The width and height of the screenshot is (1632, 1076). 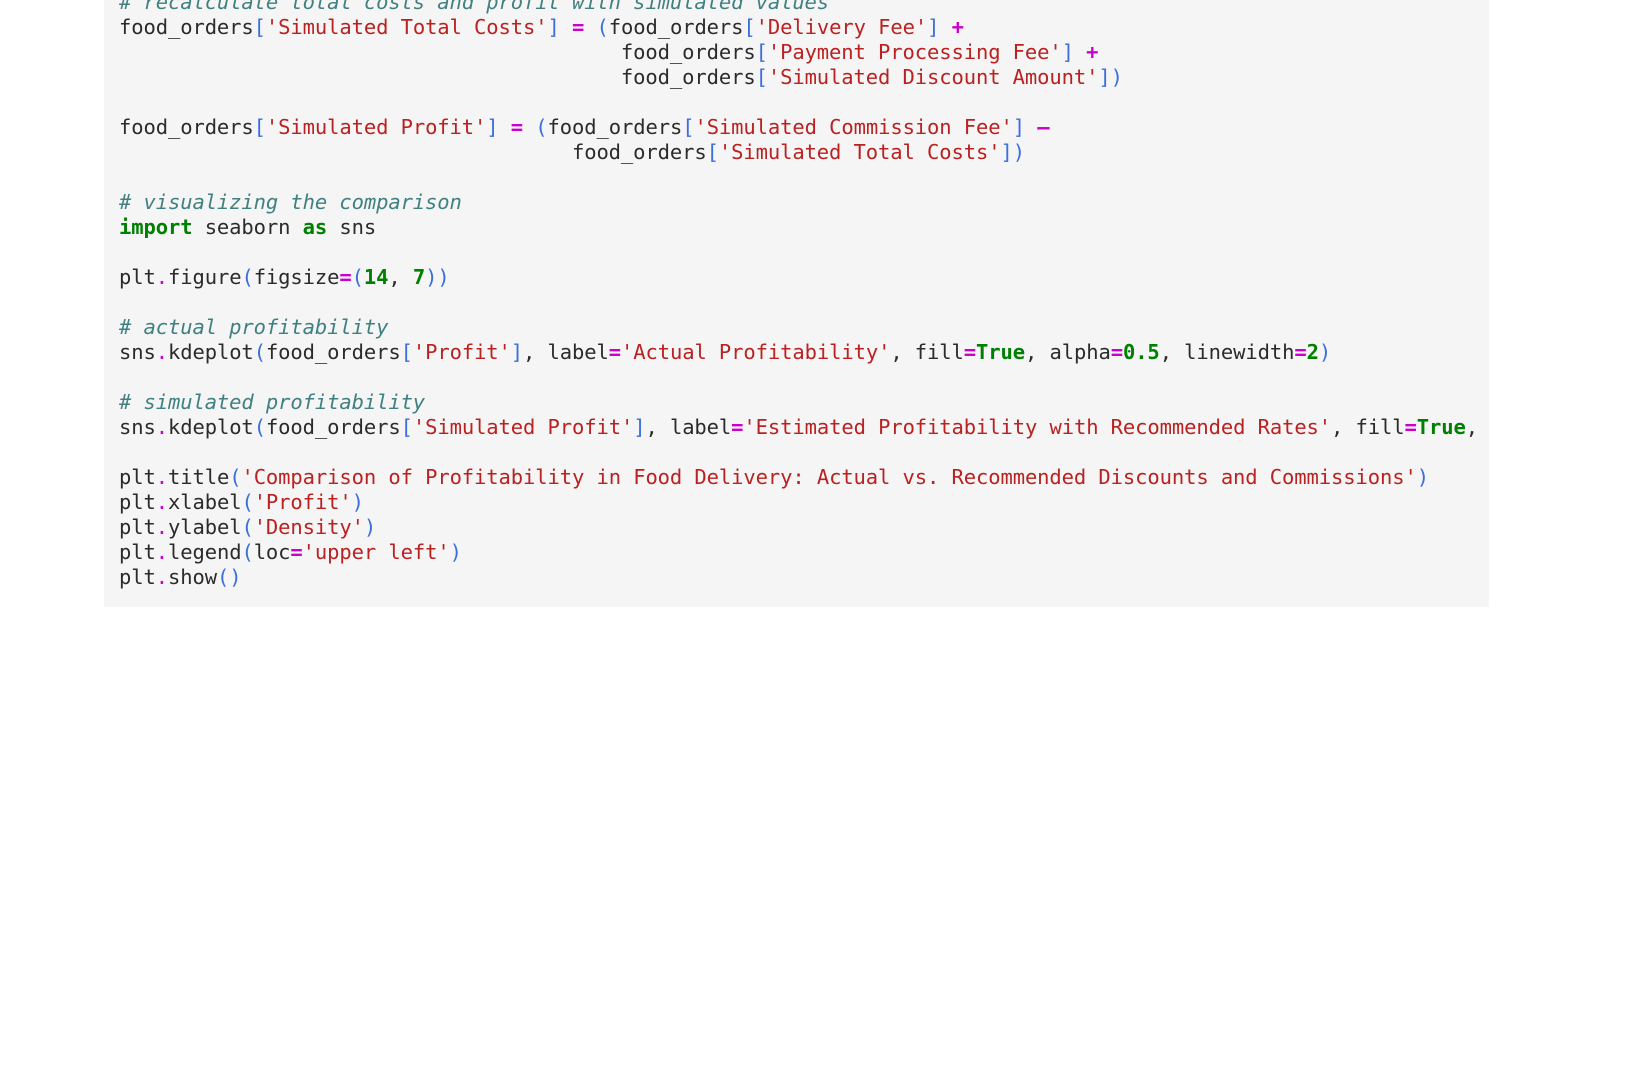 I want to click on code-token: show, so click(x=192, y=577).